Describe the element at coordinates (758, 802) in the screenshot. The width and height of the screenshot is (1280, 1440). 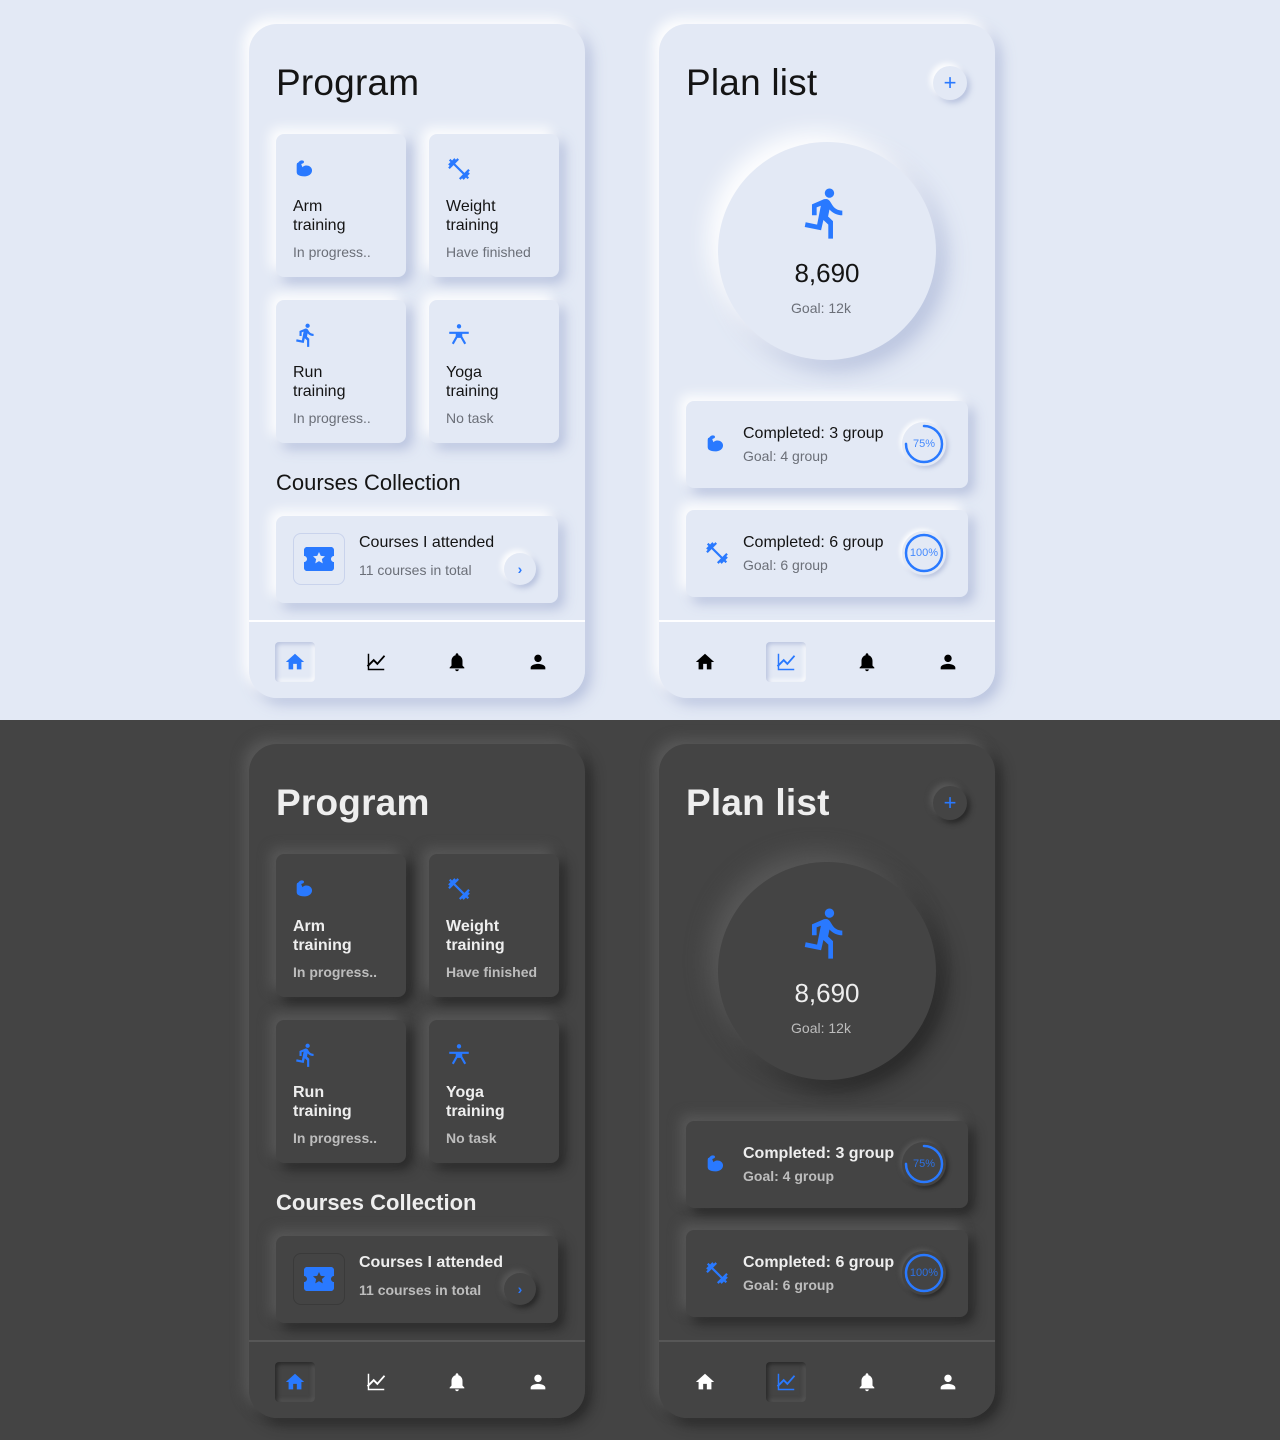
I see `page-title: Plan list` at that location.